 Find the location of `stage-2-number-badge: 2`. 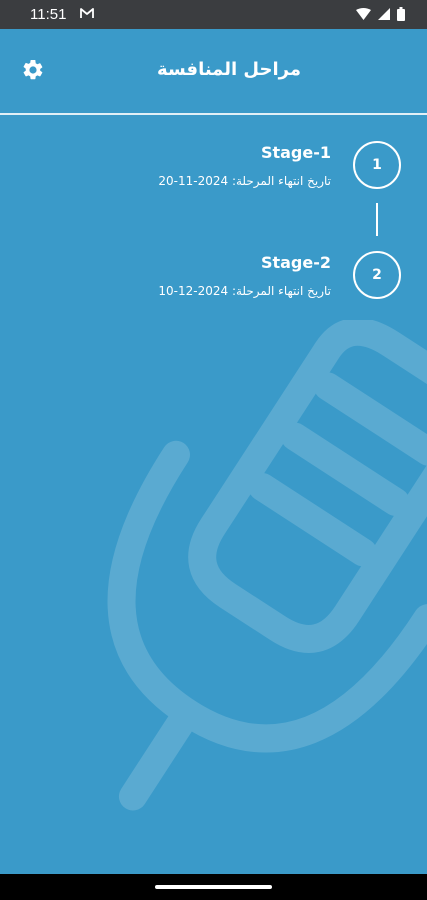

stage-2-number-badge: 2 is located at coordinates (377, 275).